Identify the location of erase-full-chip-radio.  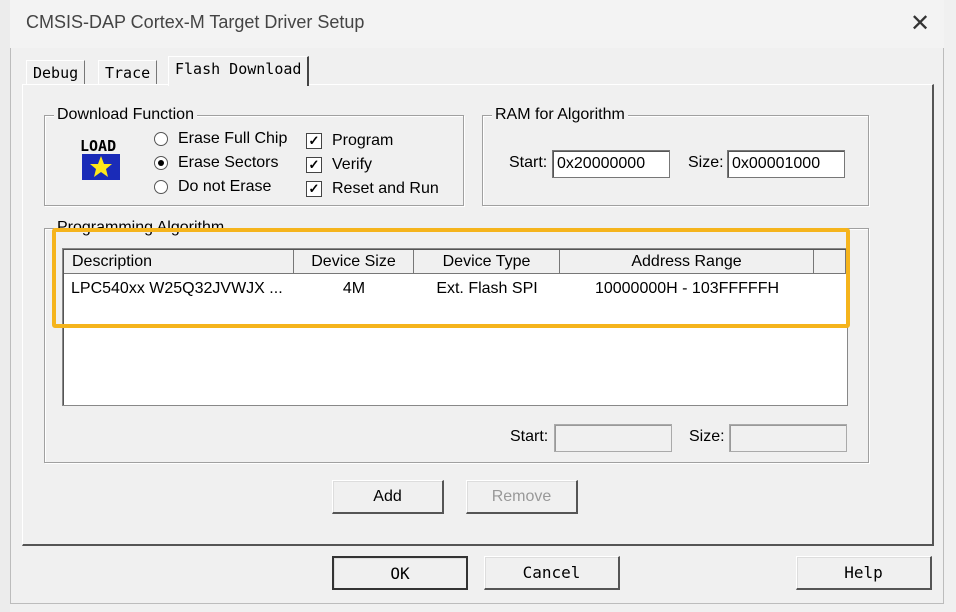
(161, 139).